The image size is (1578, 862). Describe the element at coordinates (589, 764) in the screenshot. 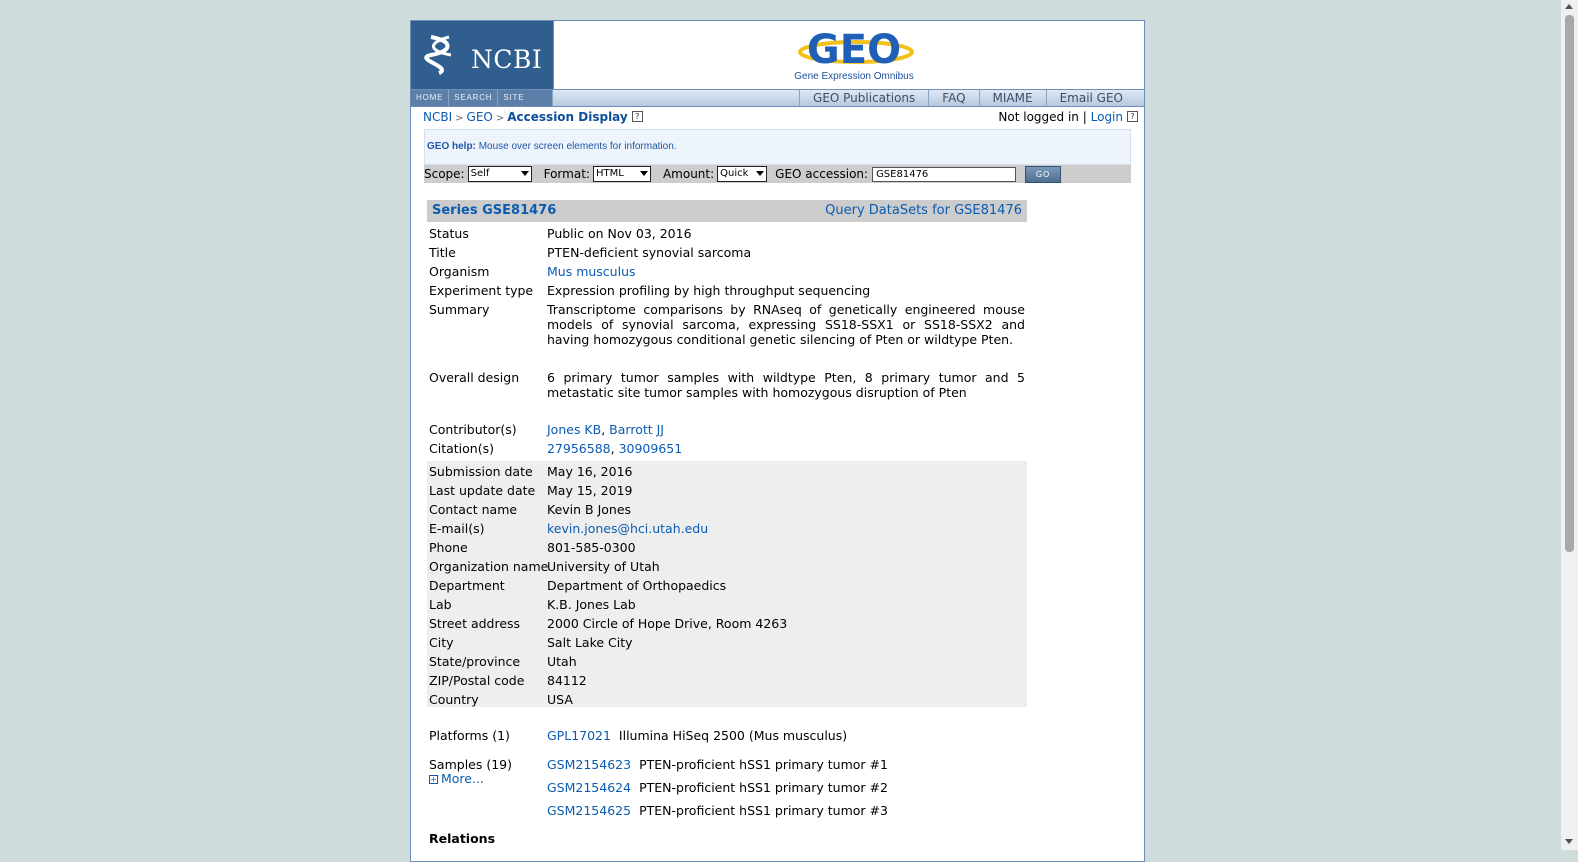

I see `sample-link: GSM2154623` at that location.